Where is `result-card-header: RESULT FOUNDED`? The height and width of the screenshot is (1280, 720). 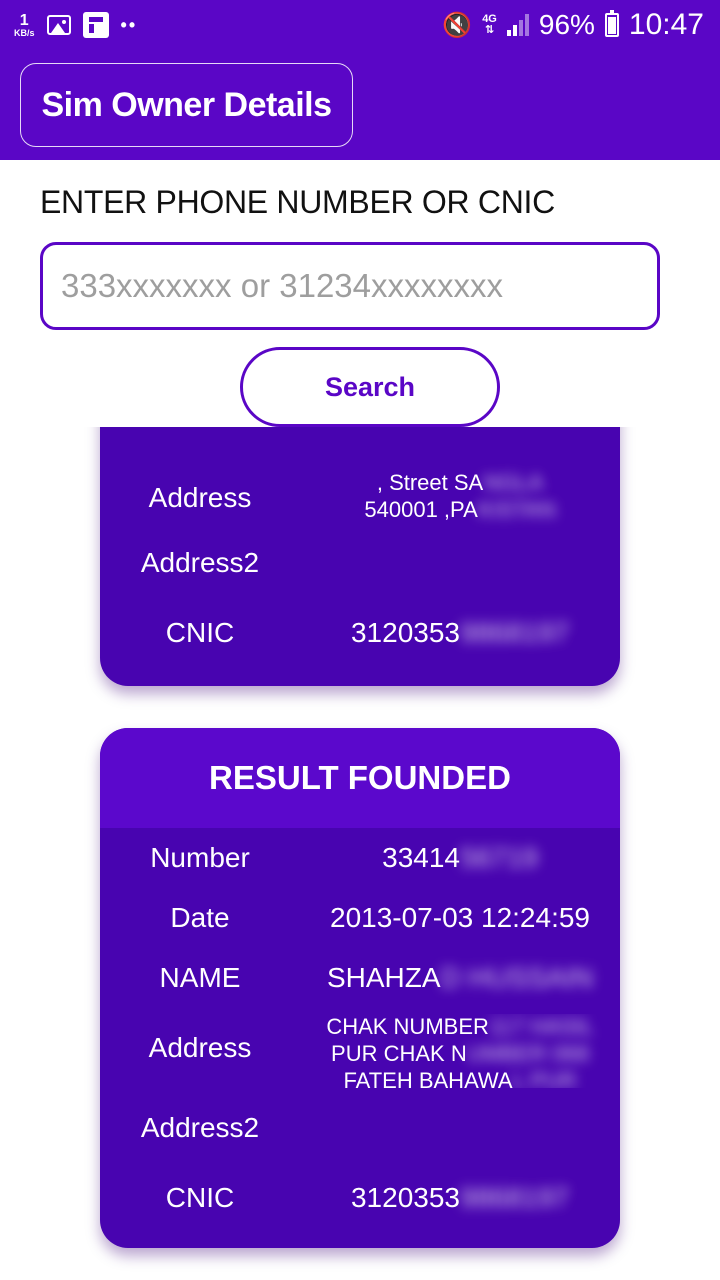 result-card-header: RESULT FOUNDED is located at coordinates (360, 778).